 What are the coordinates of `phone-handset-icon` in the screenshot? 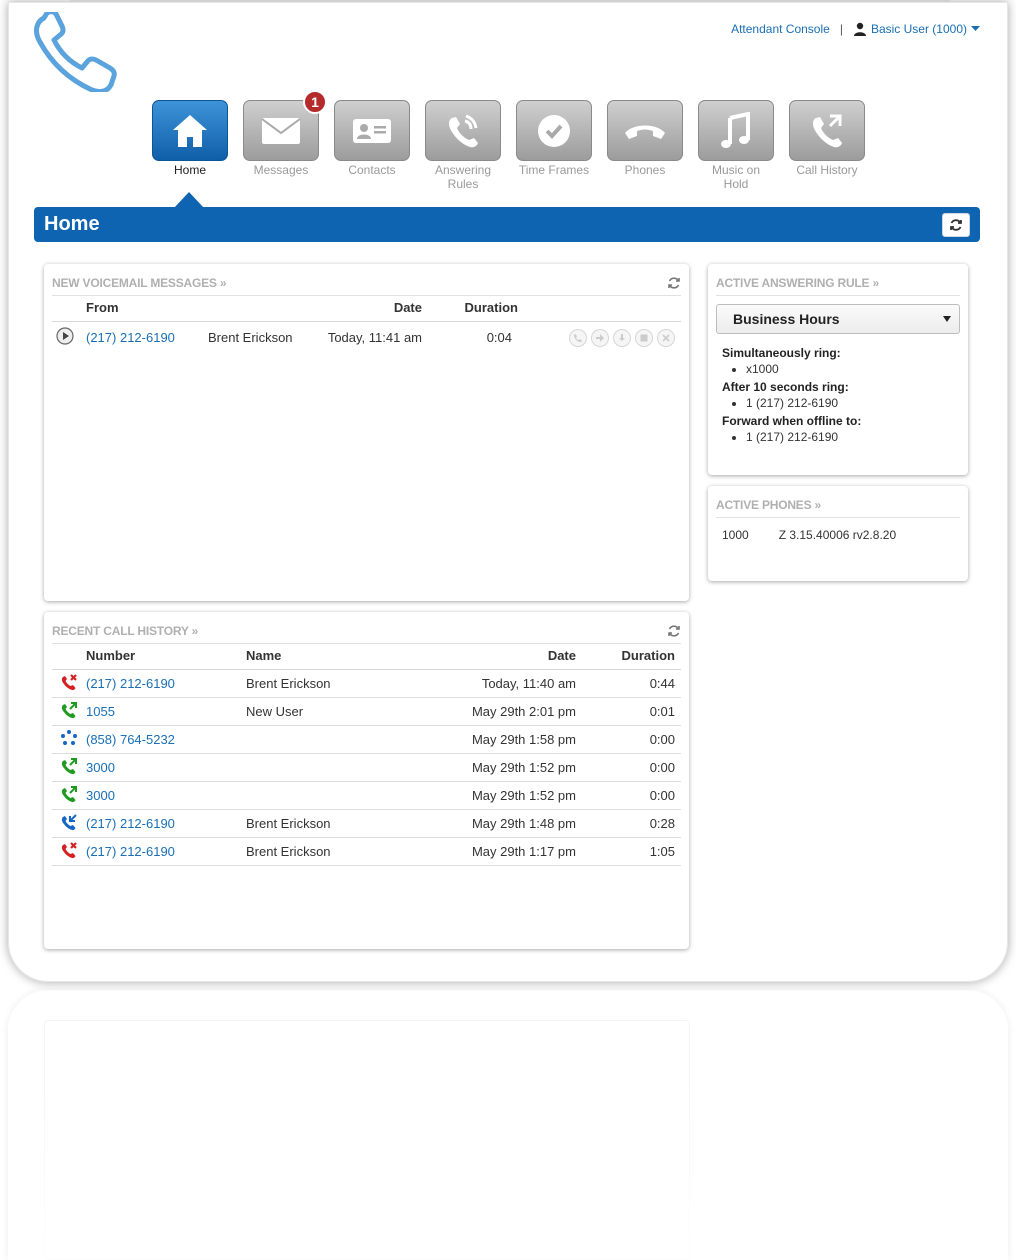 It's located at (645, 132).